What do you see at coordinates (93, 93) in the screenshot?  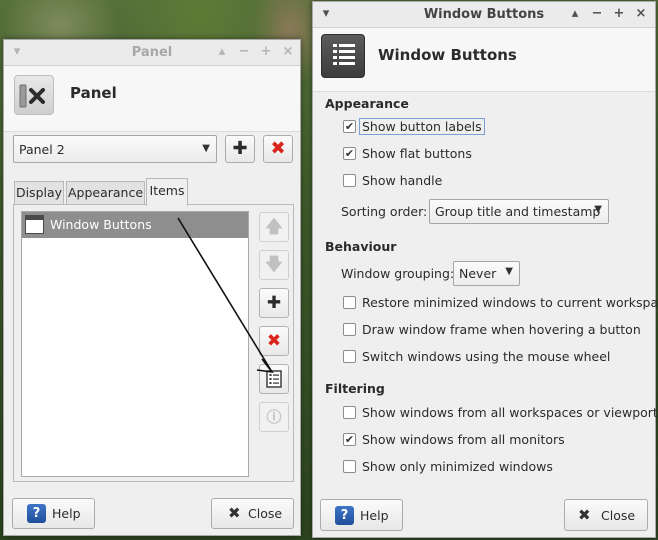 I see `page-title: Panel` at bounding box center [93, 93].